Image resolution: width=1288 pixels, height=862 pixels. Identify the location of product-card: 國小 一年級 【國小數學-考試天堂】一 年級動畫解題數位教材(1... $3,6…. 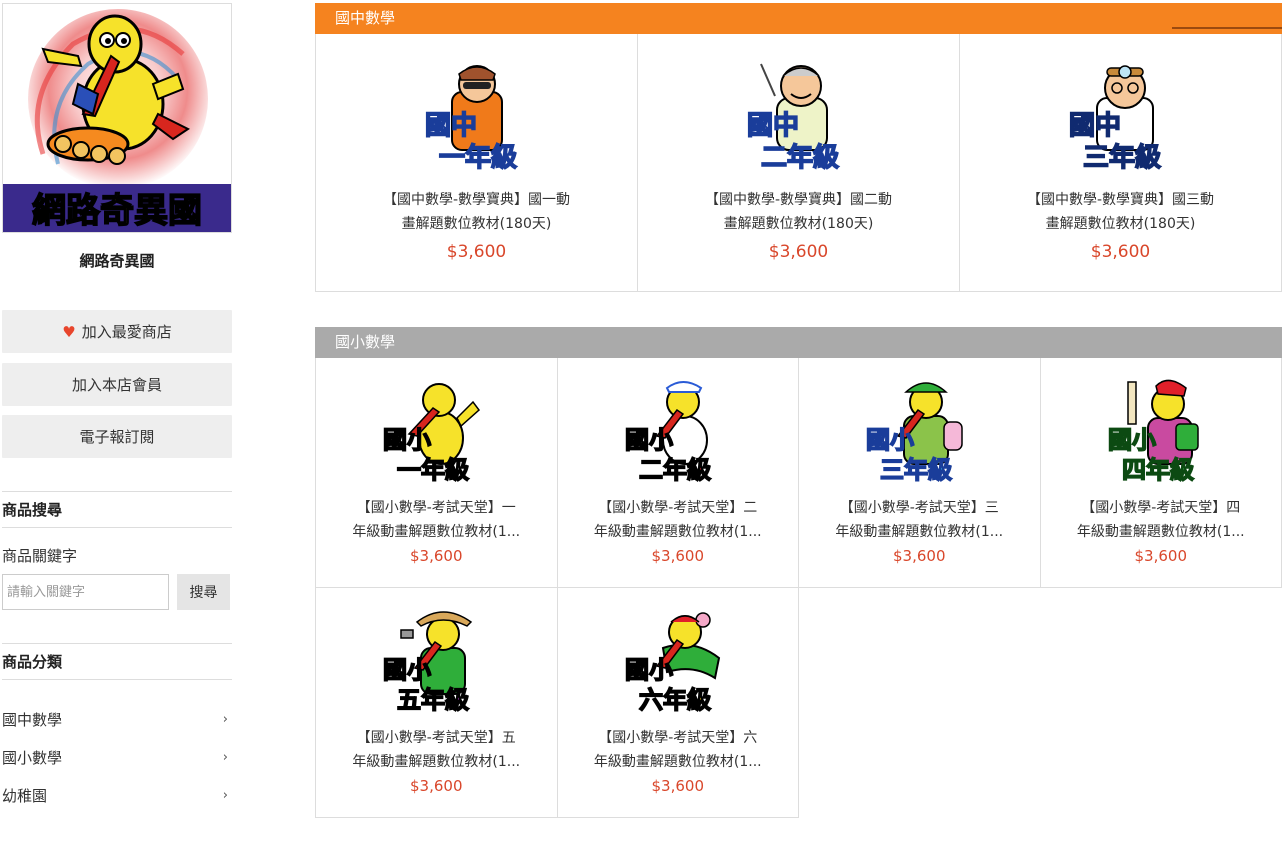
(437, 473).